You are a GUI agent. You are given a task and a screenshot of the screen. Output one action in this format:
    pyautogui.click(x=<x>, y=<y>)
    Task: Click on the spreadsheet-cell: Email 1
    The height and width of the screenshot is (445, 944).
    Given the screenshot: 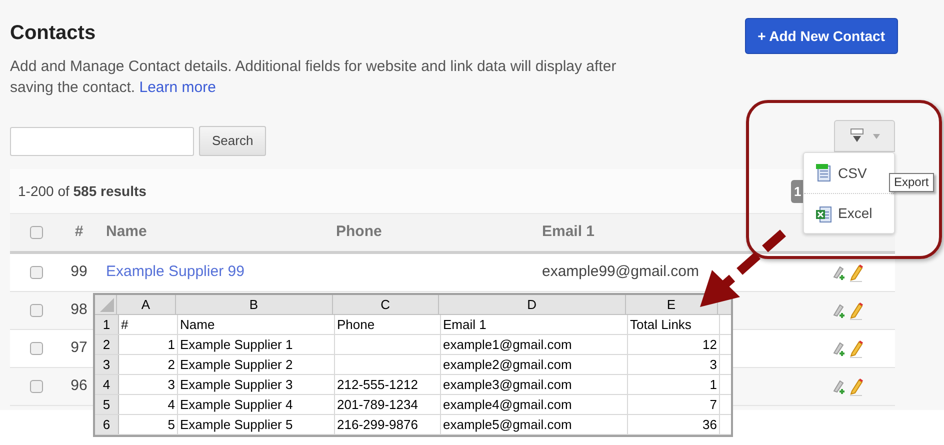 What is the action you would take?
    pyautogui.click(x=464, y=324)
    